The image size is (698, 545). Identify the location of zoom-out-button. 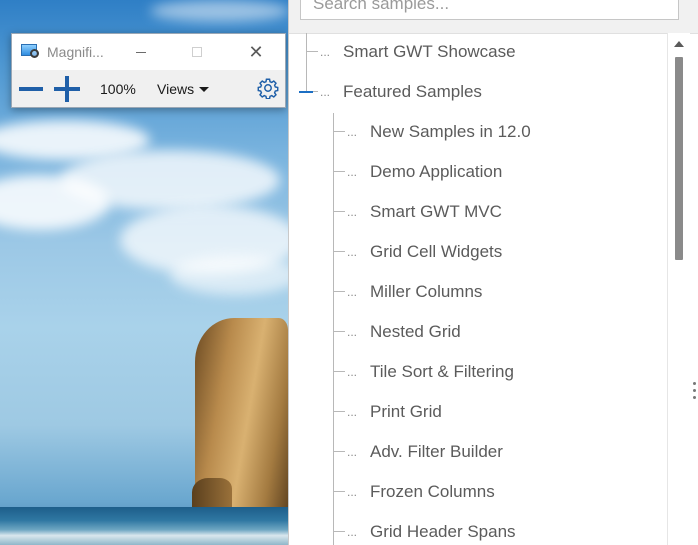
(31, 89).